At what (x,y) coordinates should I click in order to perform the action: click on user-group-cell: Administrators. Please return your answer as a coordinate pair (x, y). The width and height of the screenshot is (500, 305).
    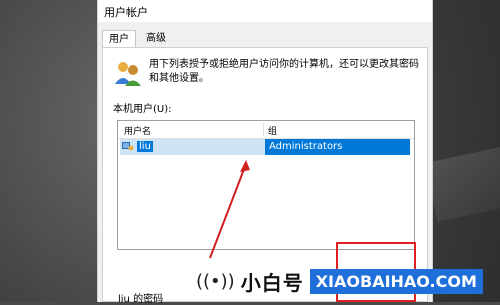
    Looking at the image, I should click on (337, 147).